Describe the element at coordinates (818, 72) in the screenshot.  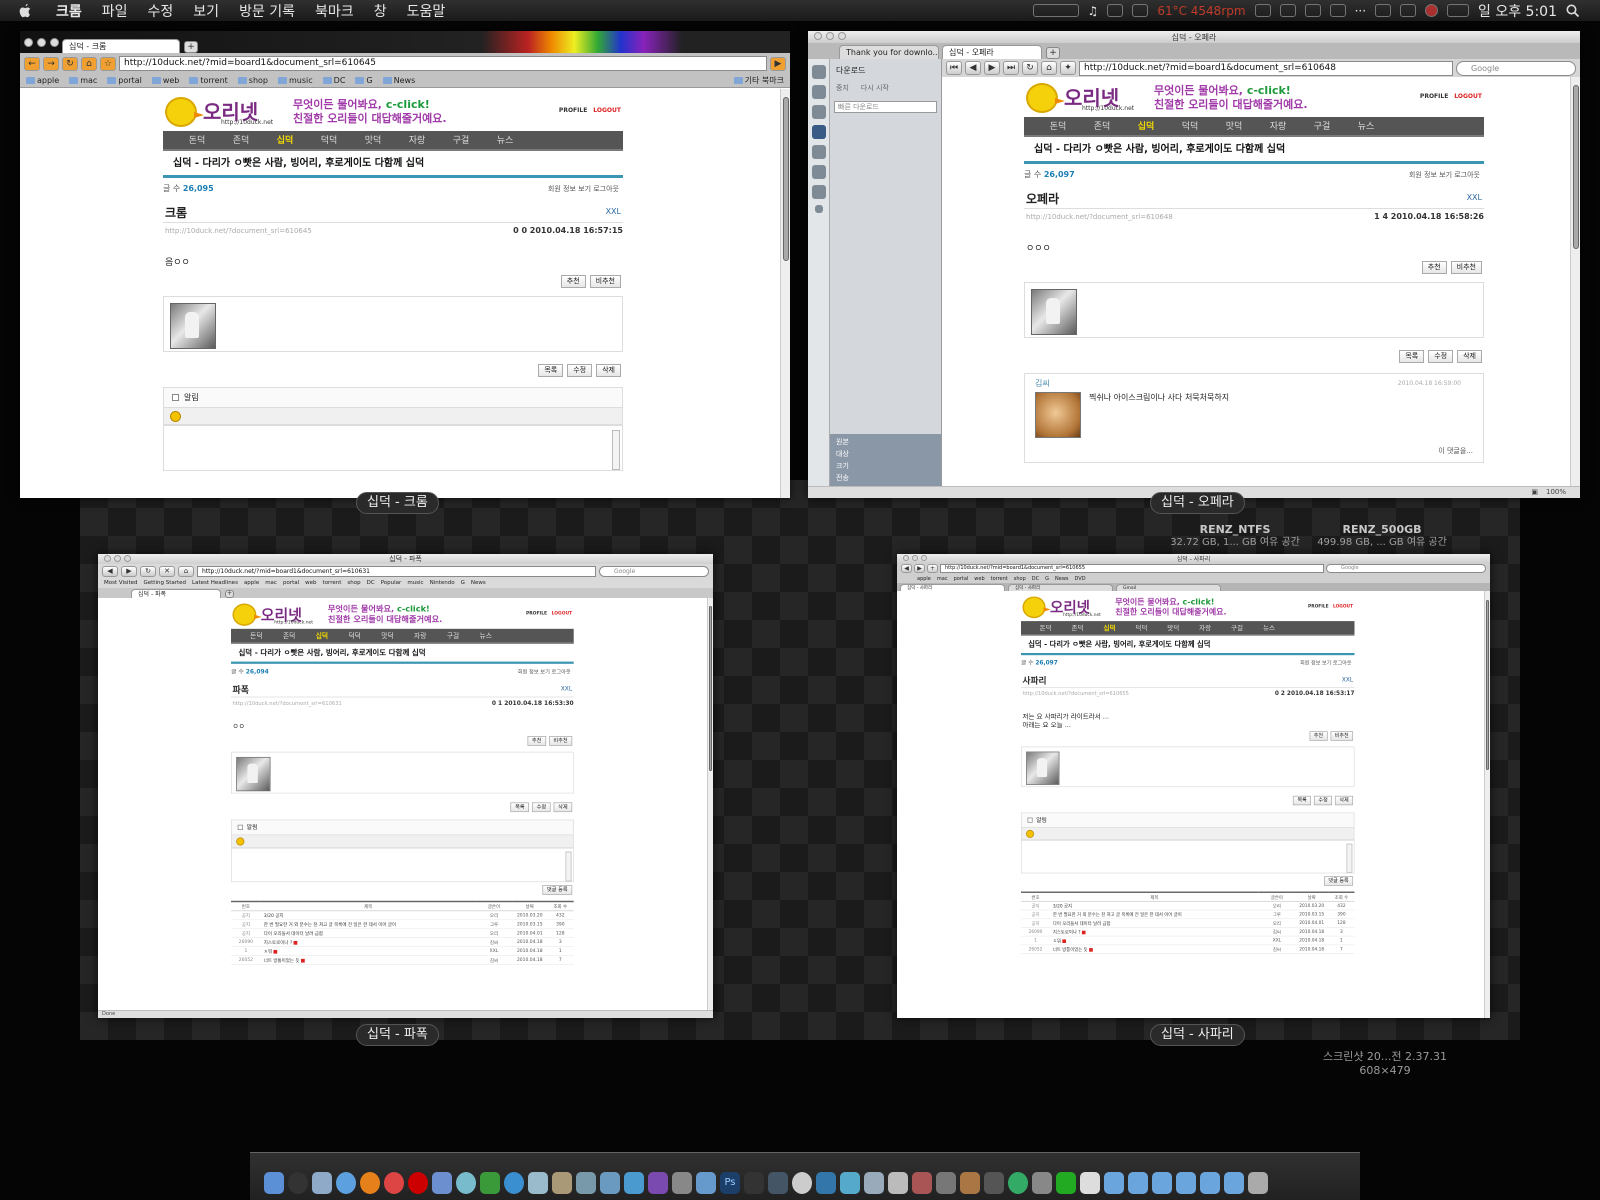
I see `bookmarks-panel-icon` at that location.